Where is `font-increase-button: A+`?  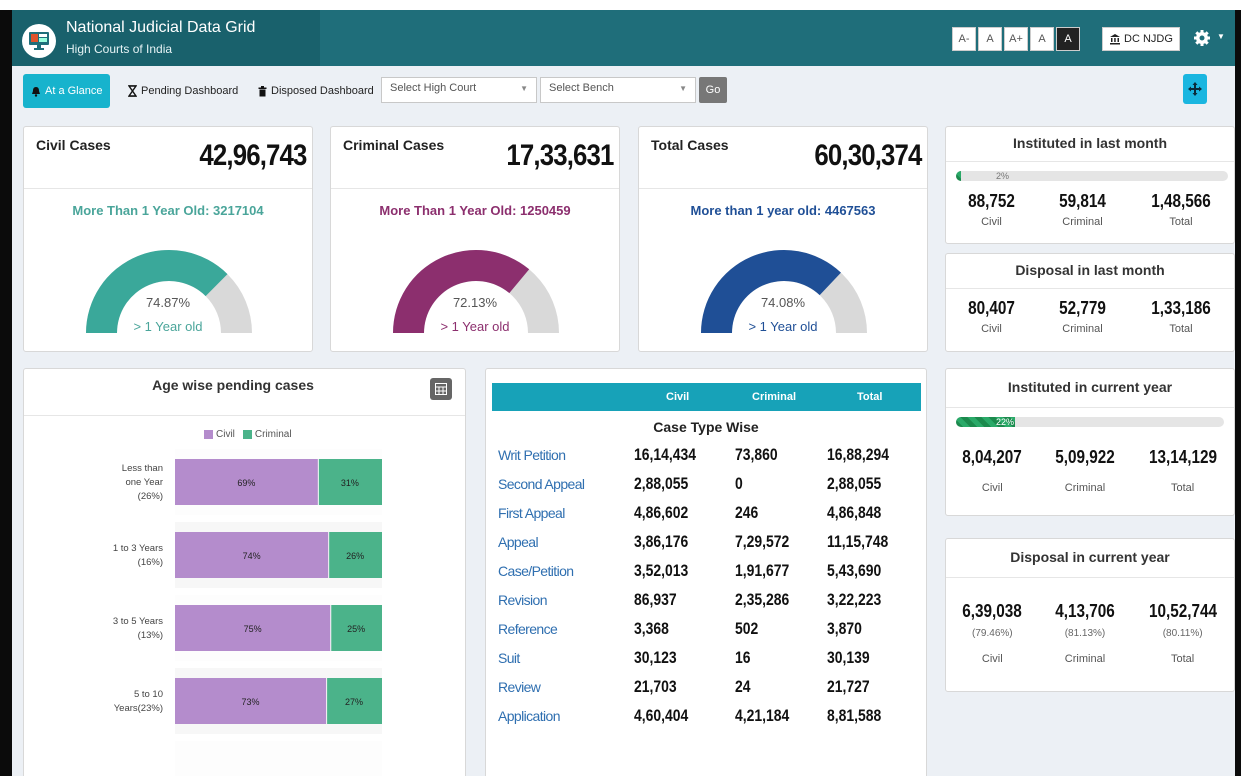 font-increase-button: A+ is located at coordinates (1016, 39).